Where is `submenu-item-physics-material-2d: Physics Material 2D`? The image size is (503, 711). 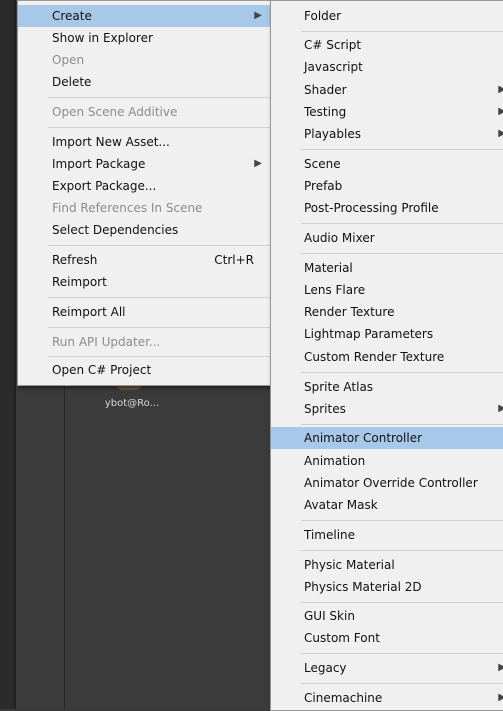
submenu-item-physics-material-2d: Physics Material 2D is located at coordinates (387, 587).